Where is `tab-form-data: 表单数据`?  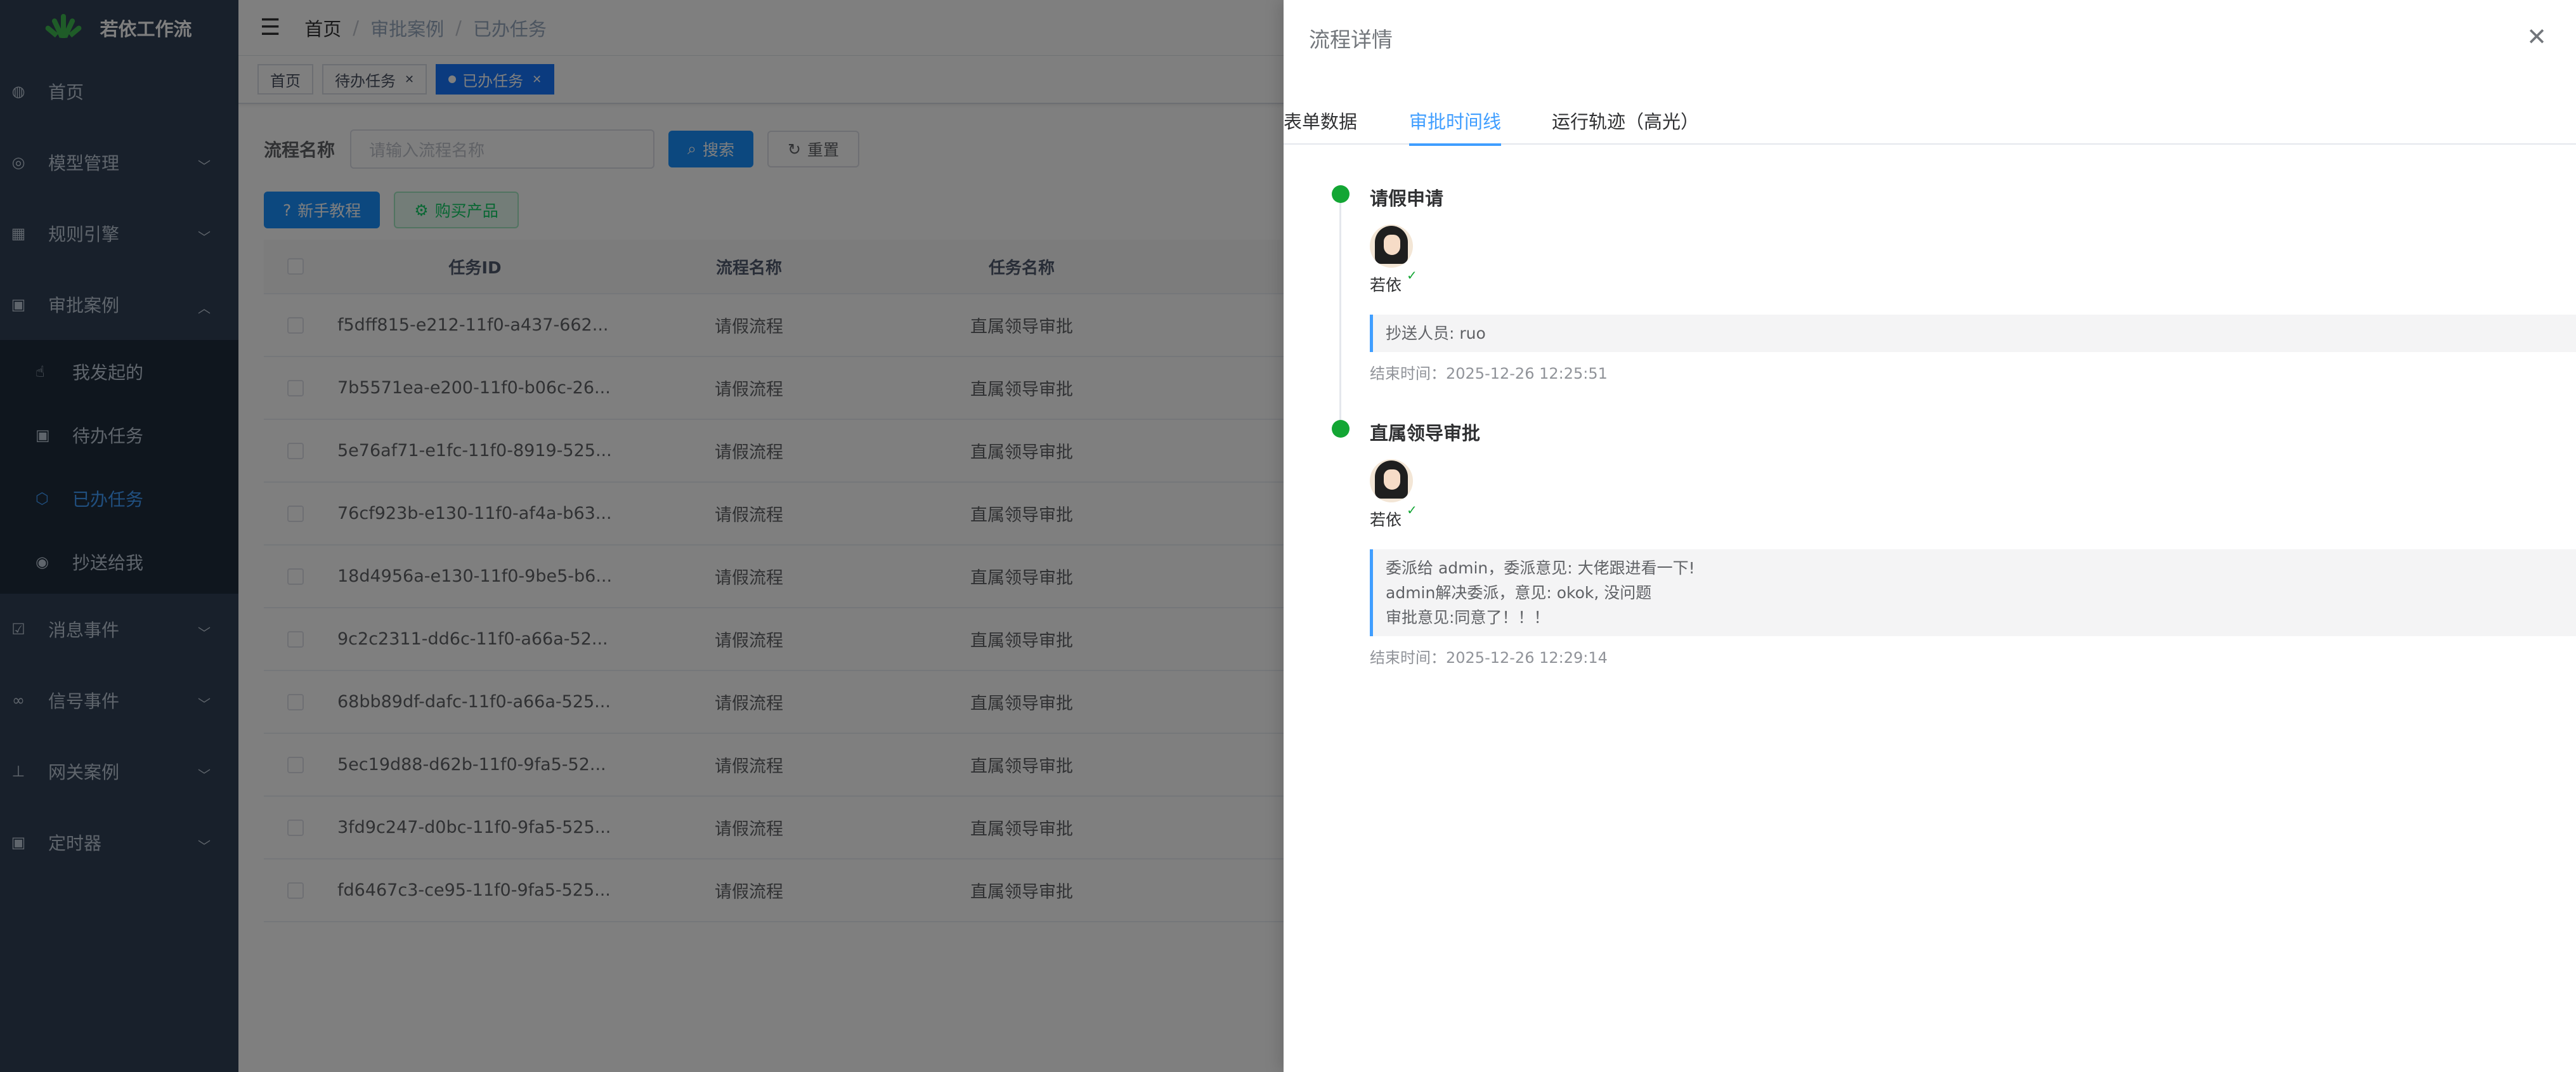
tab-form-data: 表单数据 is located at coordinates (1321, 120).